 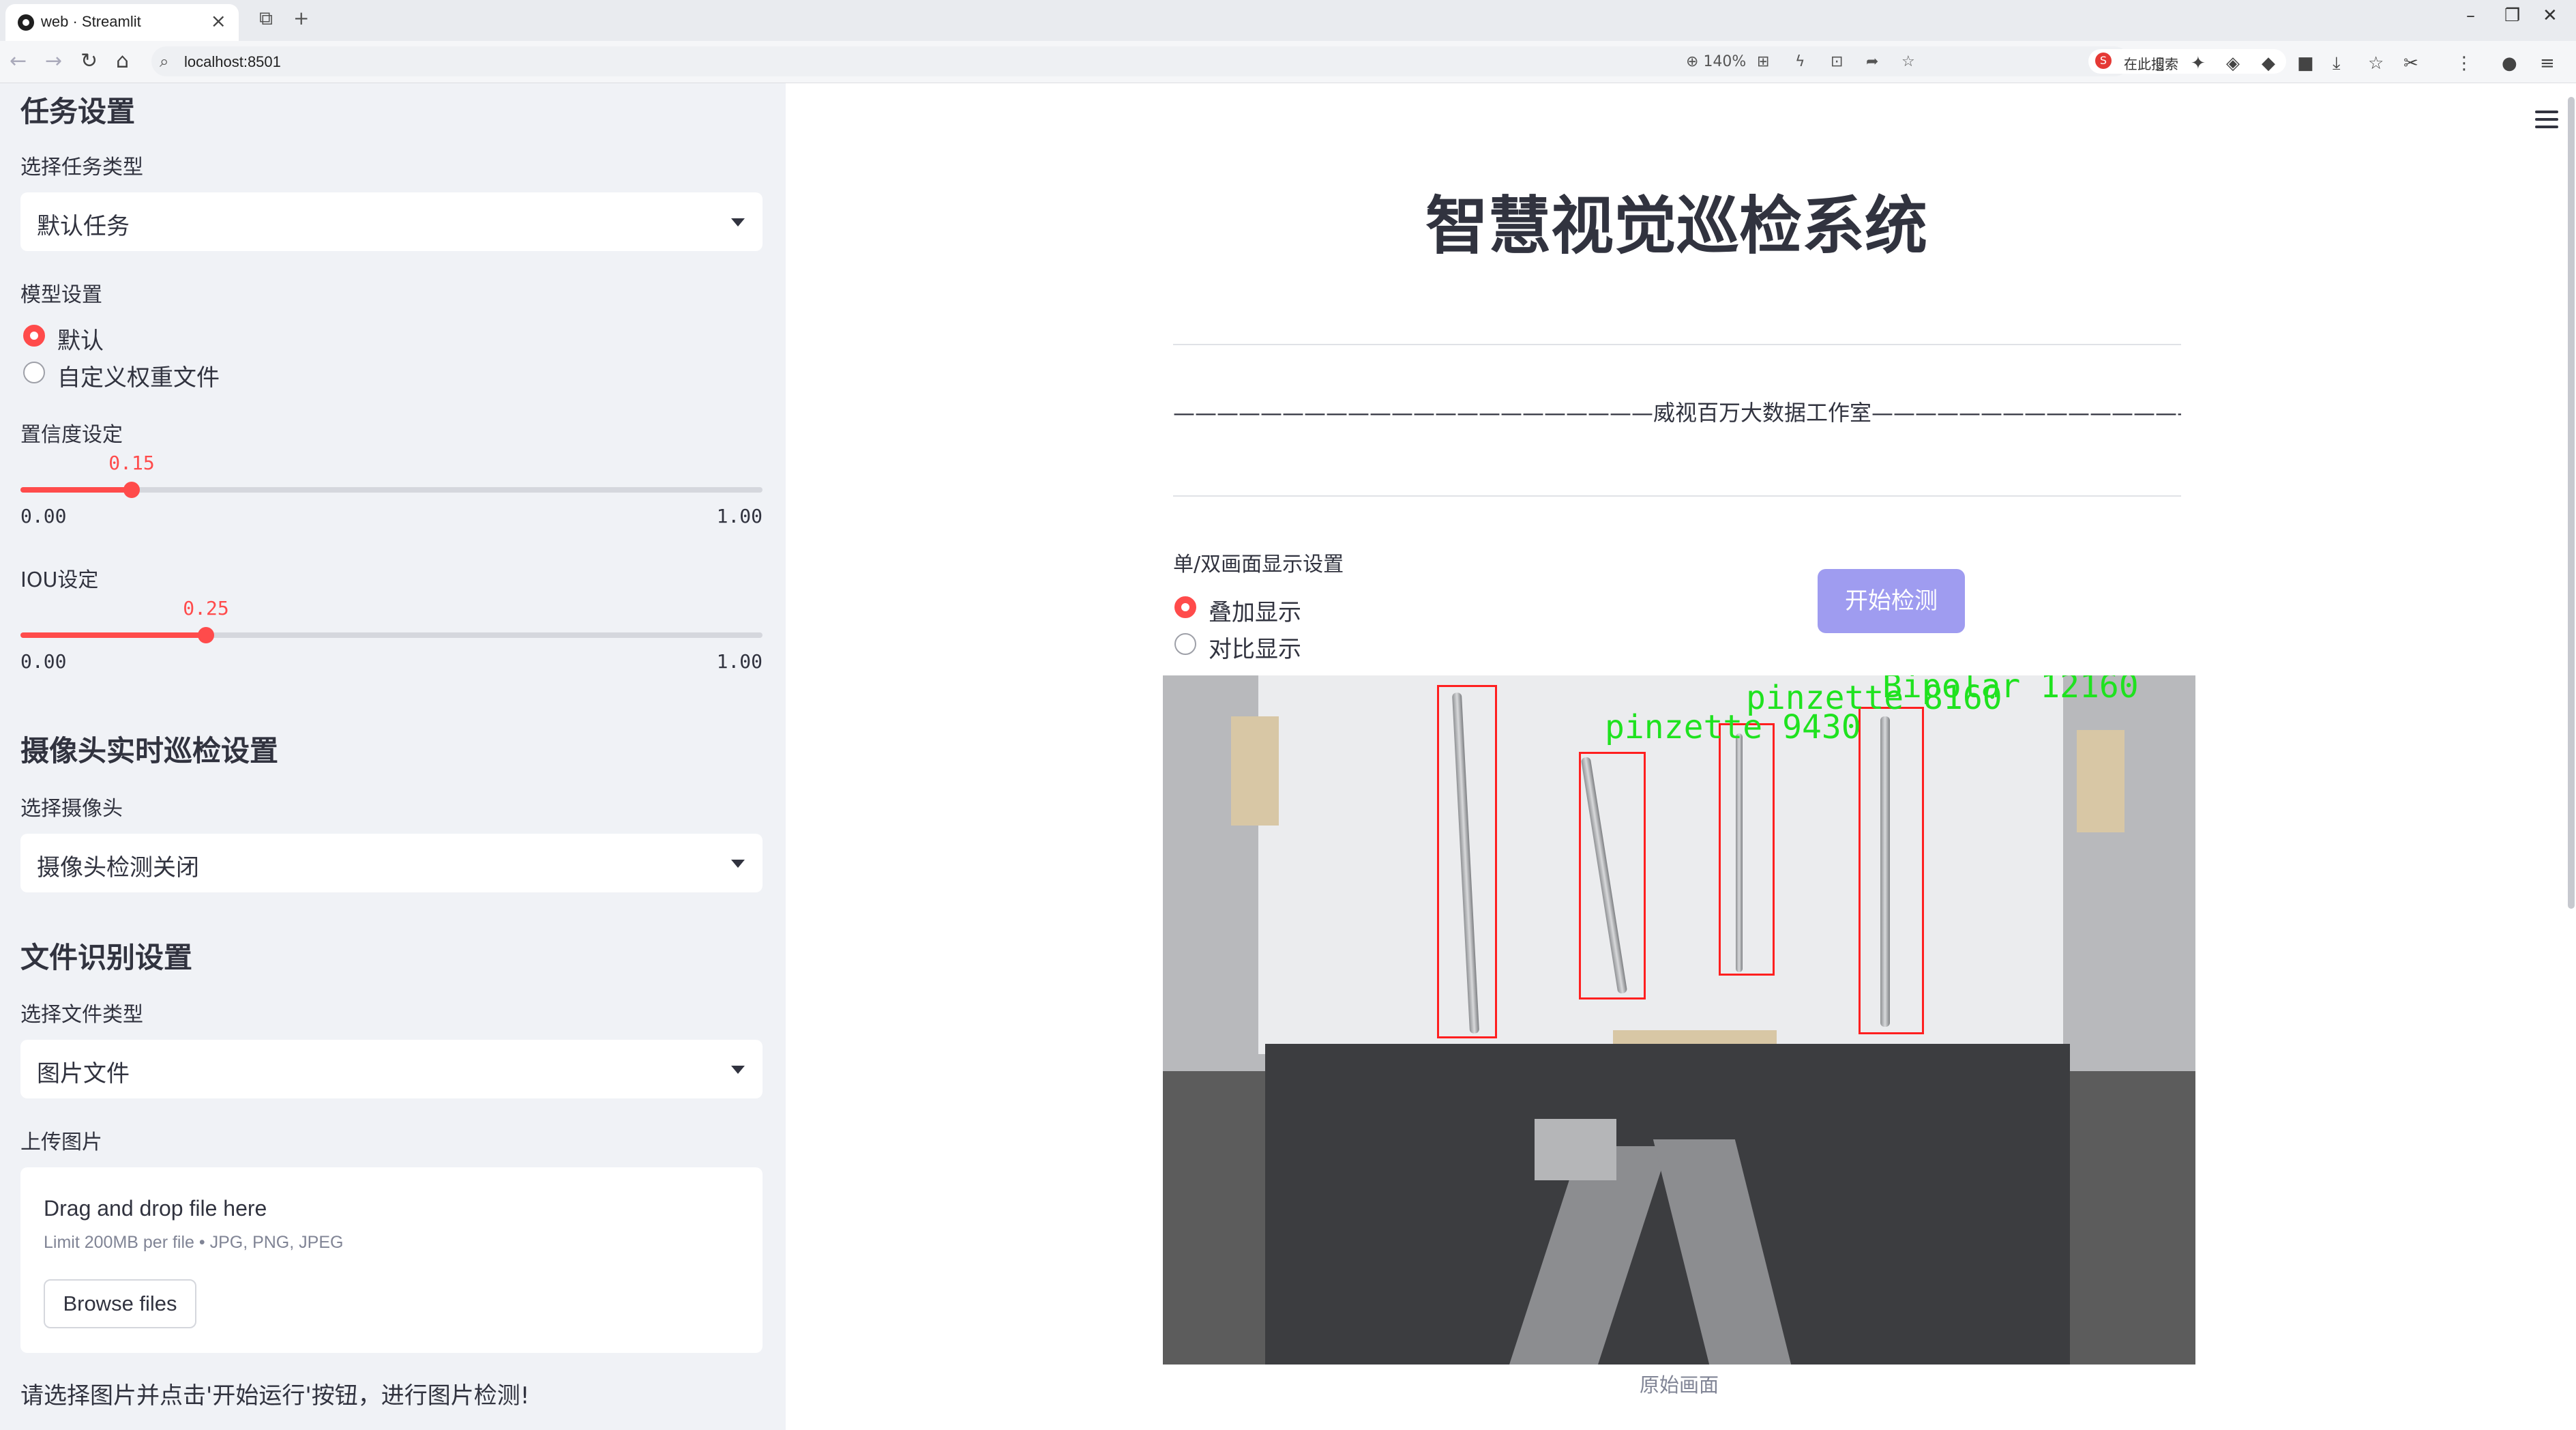 I want to click on maximize-icon: ❐, so click(x=2512, y=16).